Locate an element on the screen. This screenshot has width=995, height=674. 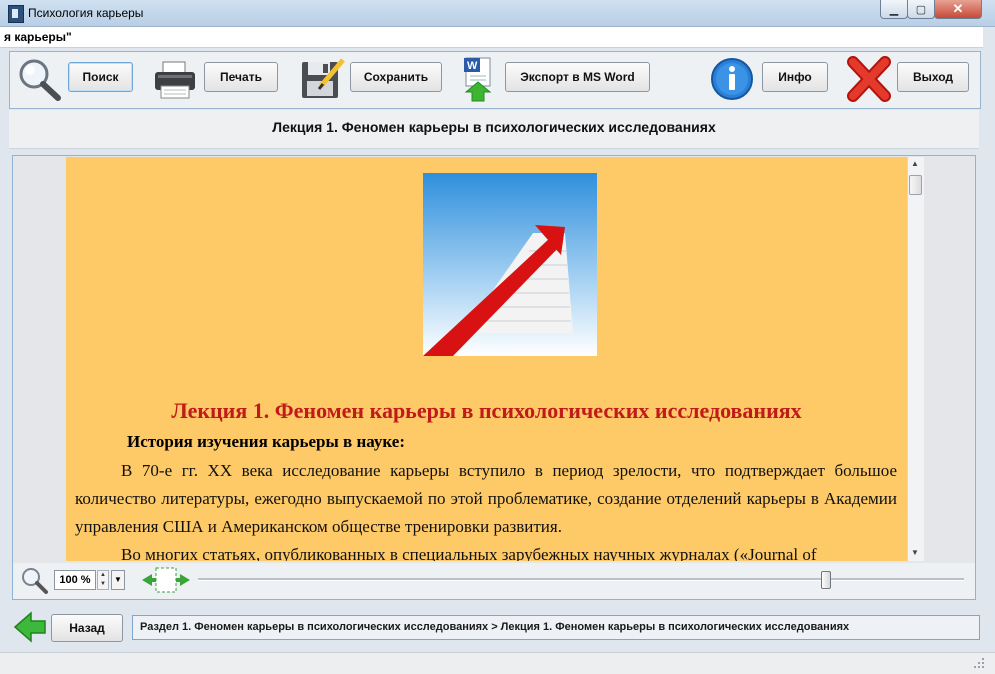
info-icon is located at coordinates (732, 79).